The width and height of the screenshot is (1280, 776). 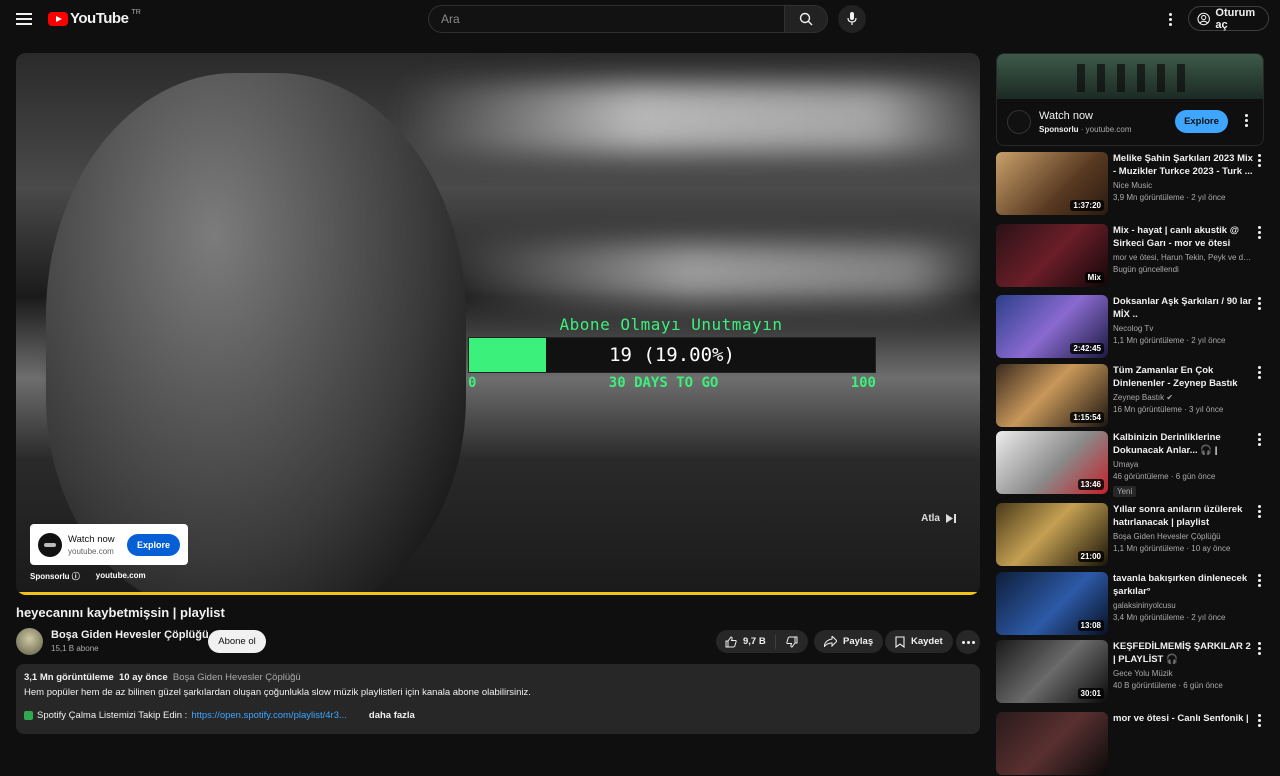 I want to click on video-thumbnail: 13:08, so click(x=1052, y=603).